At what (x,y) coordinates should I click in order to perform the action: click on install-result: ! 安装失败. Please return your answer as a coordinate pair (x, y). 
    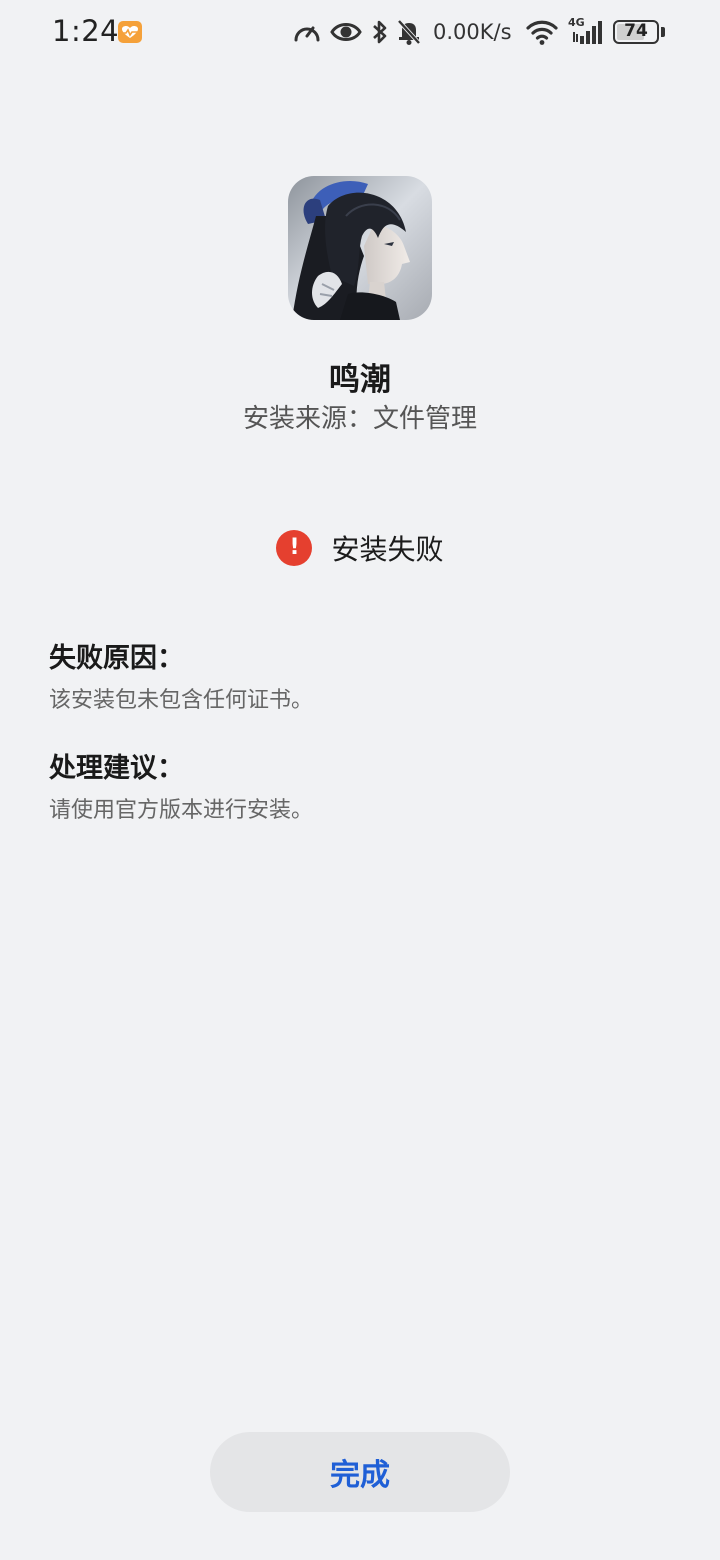
    Looking at the image, I should click on (360, 548).